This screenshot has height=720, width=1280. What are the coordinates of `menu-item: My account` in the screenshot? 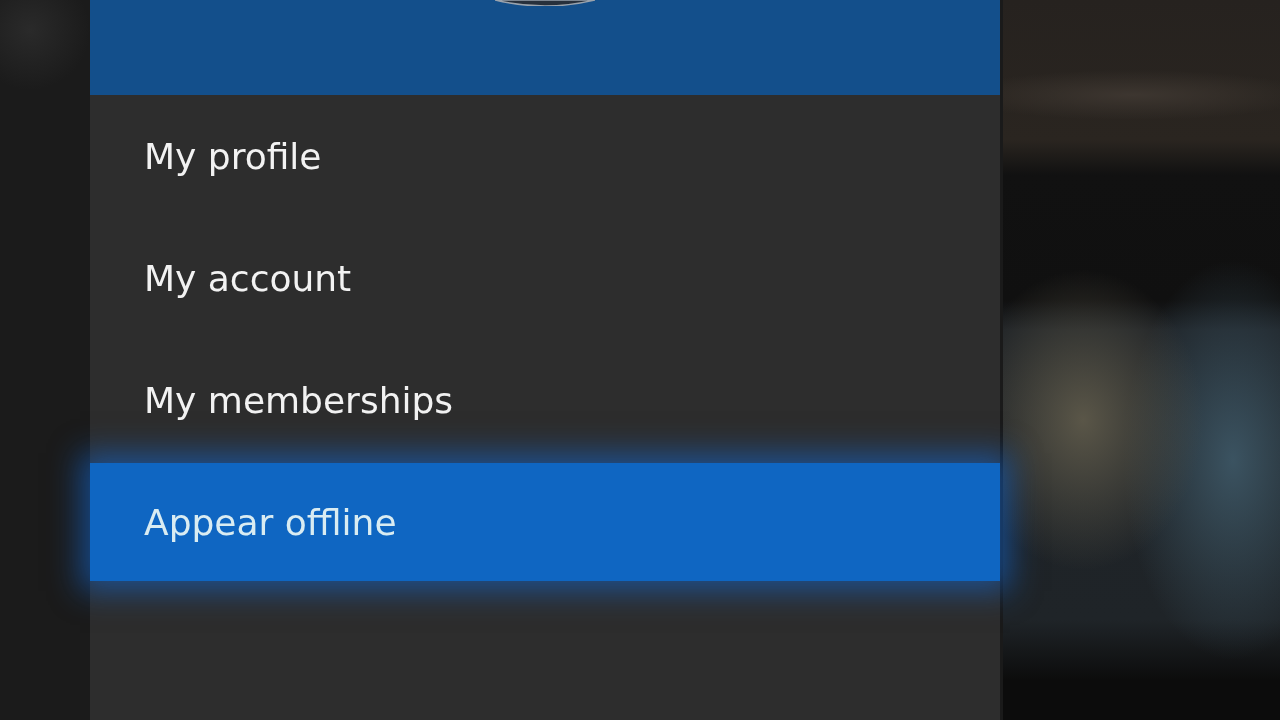 It's located at (545, 278).